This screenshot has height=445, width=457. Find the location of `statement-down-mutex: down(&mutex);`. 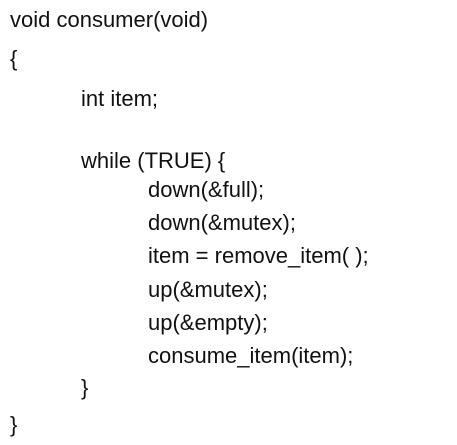

statement-down-mutex: down(&mutex); is located at coordinates (222, 222).